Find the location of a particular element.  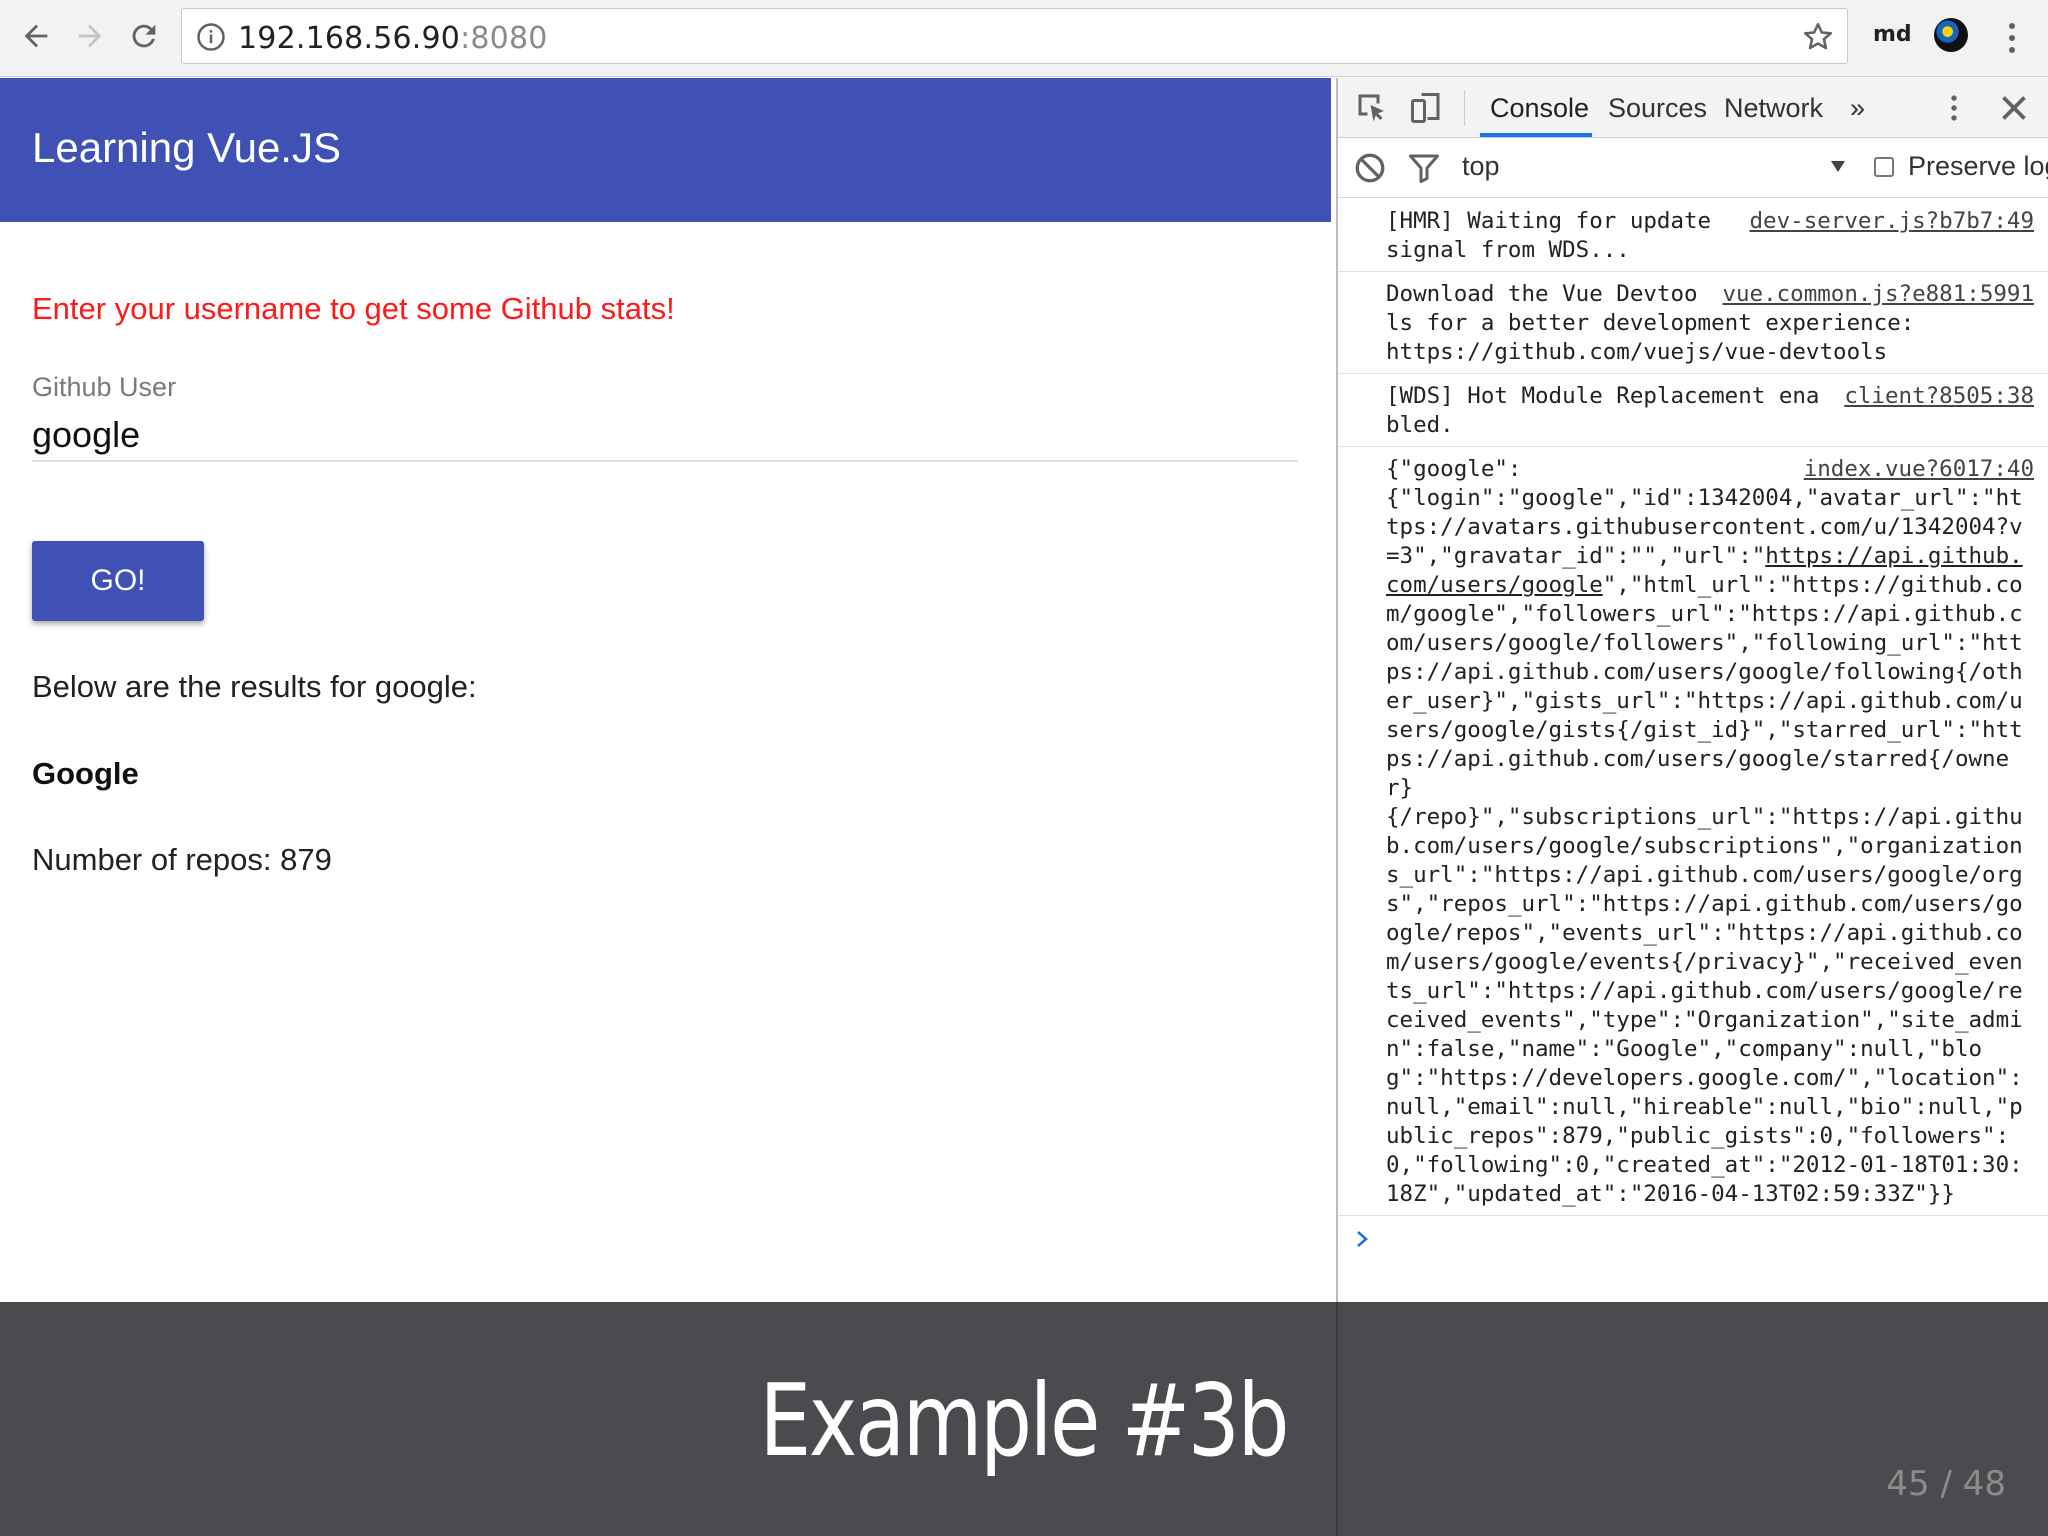

results-heading: Below are the results for google: is located at coordinates (254, 686).